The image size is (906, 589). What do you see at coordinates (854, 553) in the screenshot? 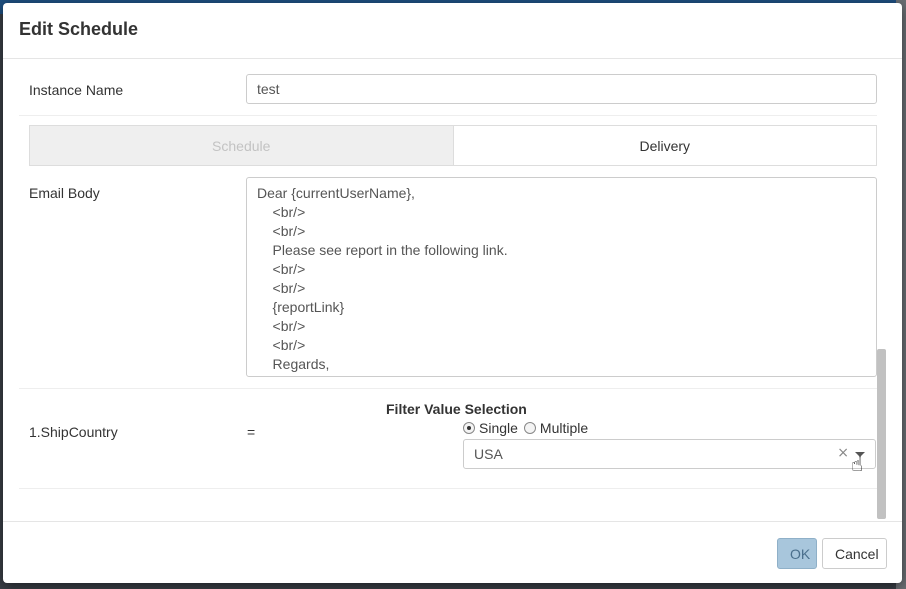
I see `cancel-button: Cancel` at bounding box center [854, 553].